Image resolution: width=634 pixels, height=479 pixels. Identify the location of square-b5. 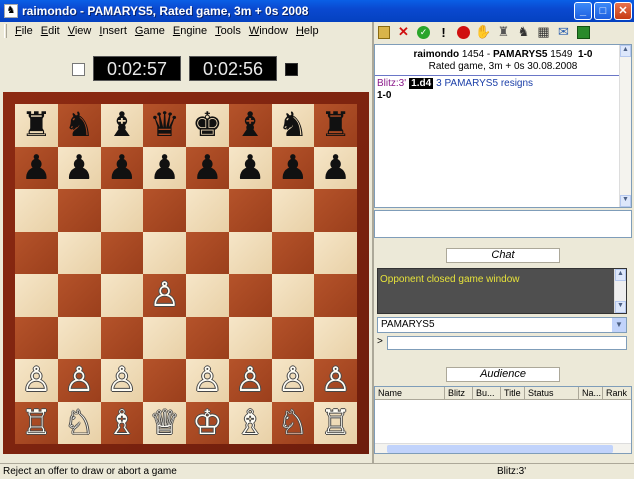
(79, 252).